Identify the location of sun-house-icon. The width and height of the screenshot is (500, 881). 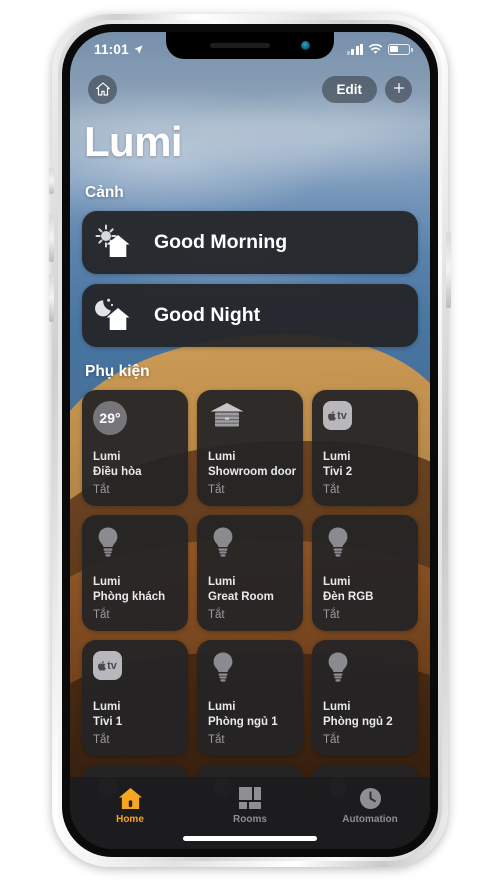
(116, 243).